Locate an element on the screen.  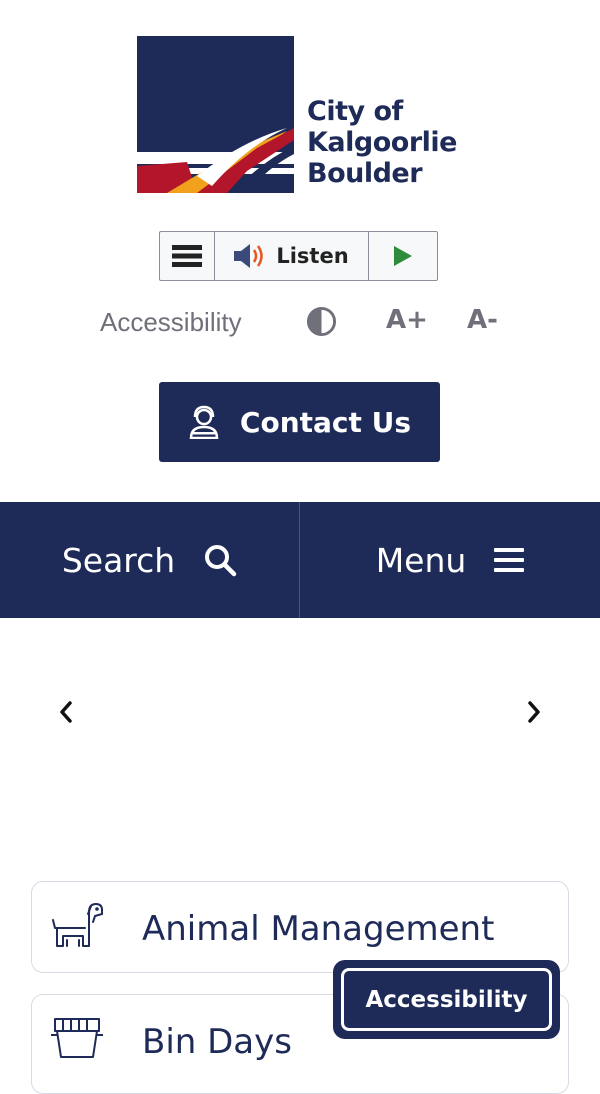
menu-label: Menu is located at coordinates (421, 560).